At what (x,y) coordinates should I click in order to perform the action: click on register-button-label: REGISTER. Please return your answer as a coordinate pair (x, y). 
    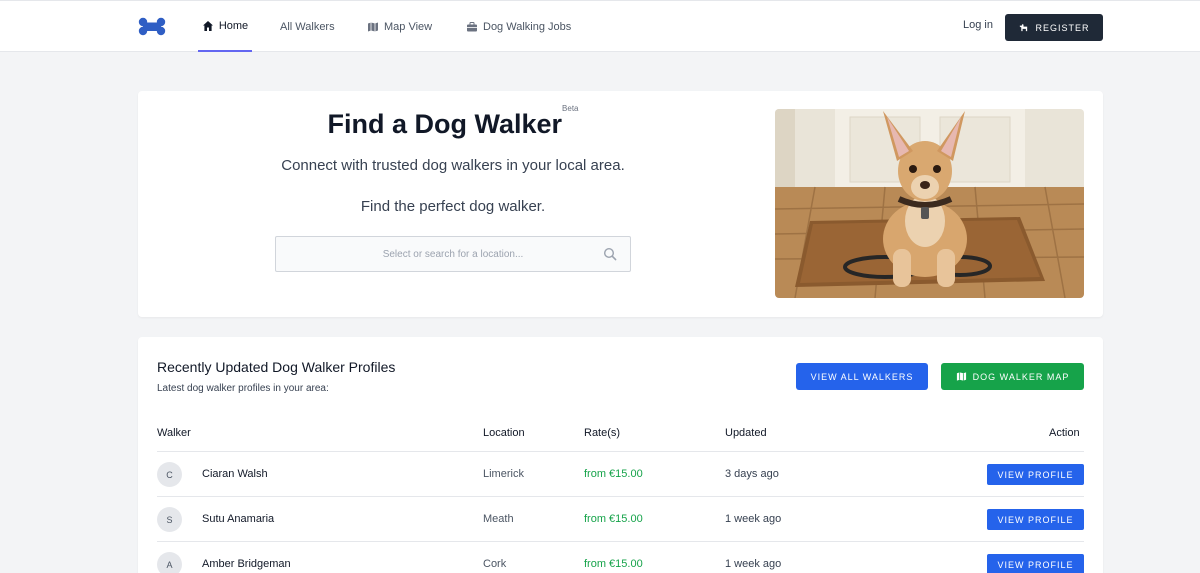
    Looking at the image, I should click on (1062, 27).